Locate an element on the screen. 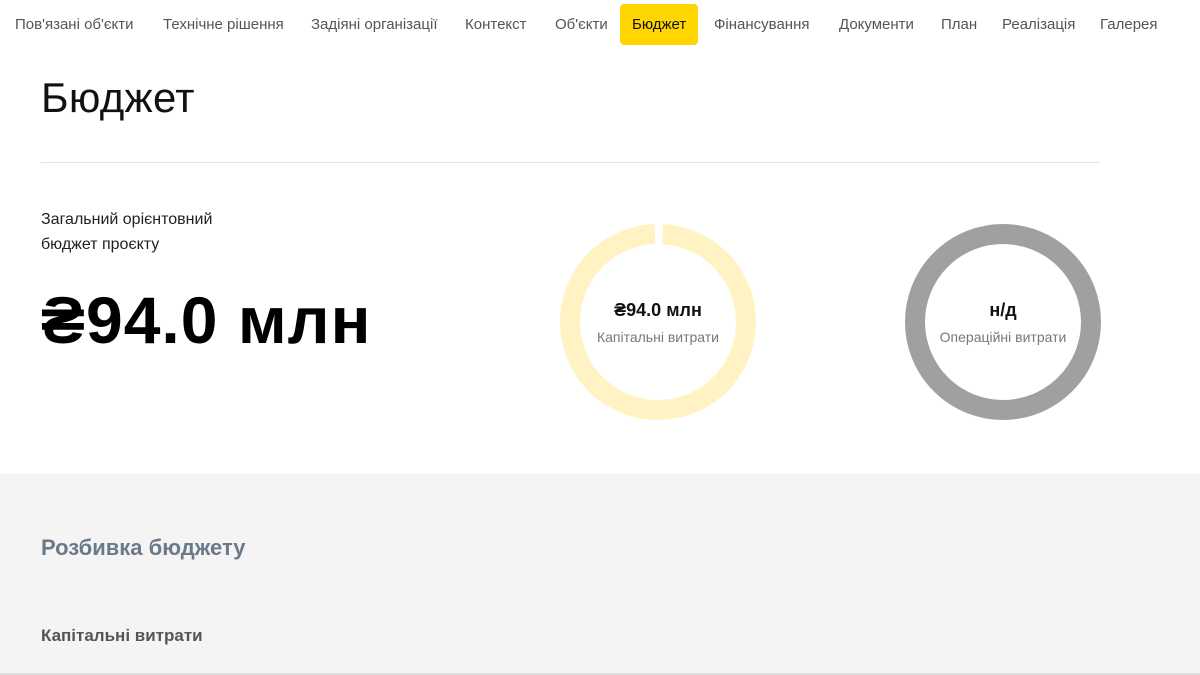  capex-donut: ₴94.0 млн Капітальні витрати is located at coordinates (658, 322).